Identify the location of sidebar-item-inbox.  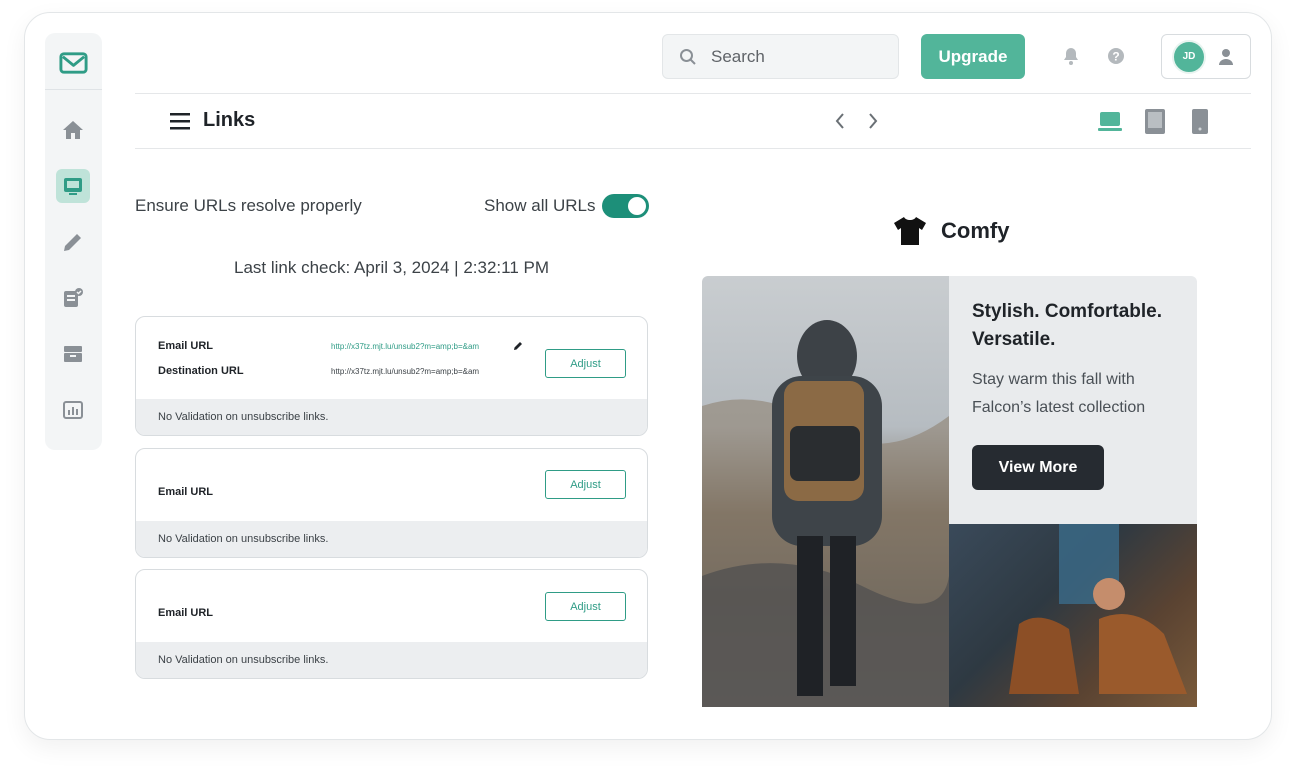
(73, 186).